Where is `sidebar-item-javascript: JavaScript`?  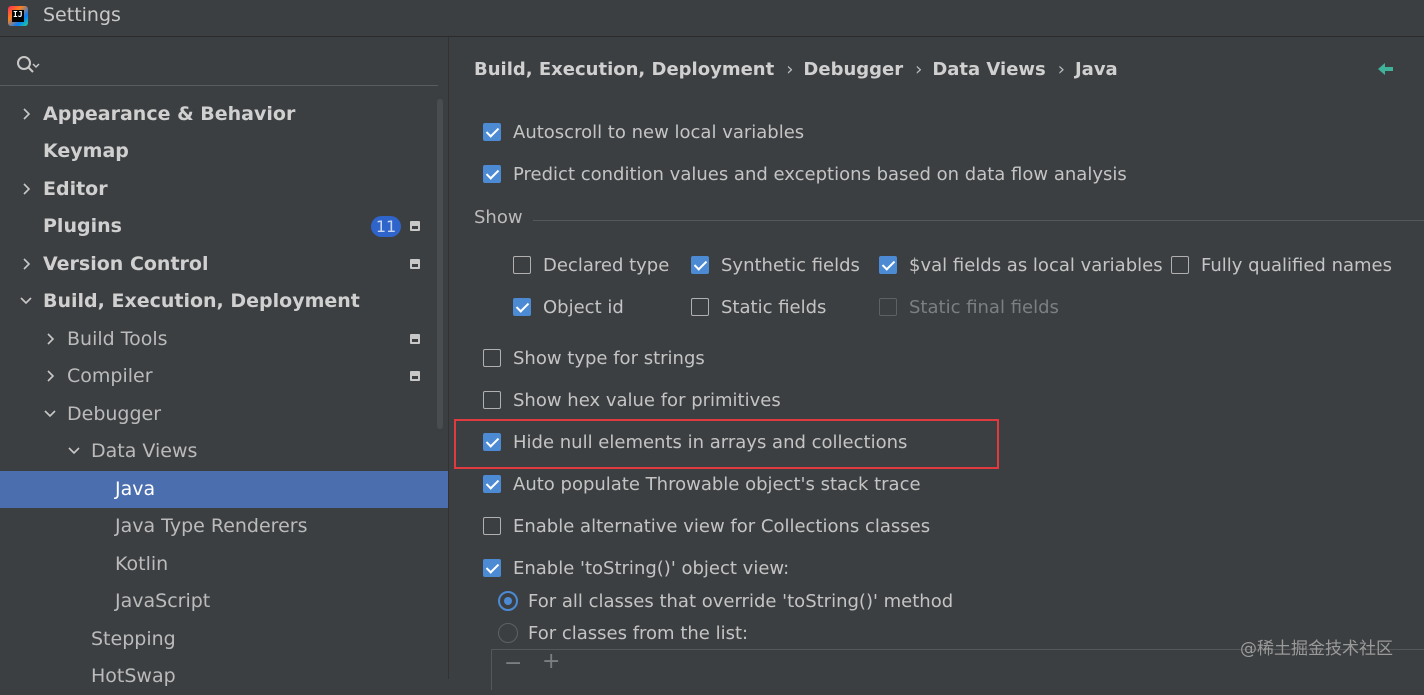
sidebar-item-javascript: JavaScript is located at coordinates (224, 601).